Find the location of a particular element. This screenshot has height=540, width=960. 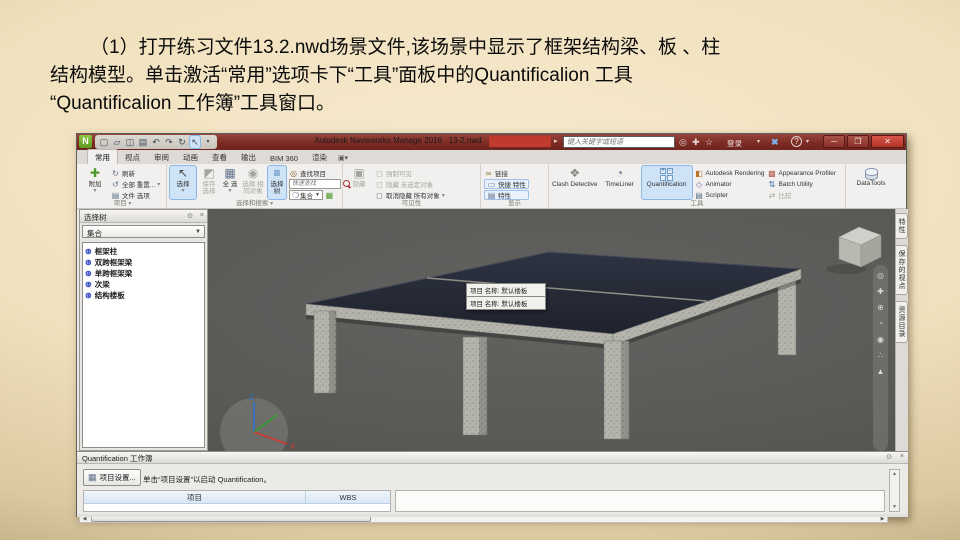

walk-icon: ∴ is located at coordinates (880, 355).